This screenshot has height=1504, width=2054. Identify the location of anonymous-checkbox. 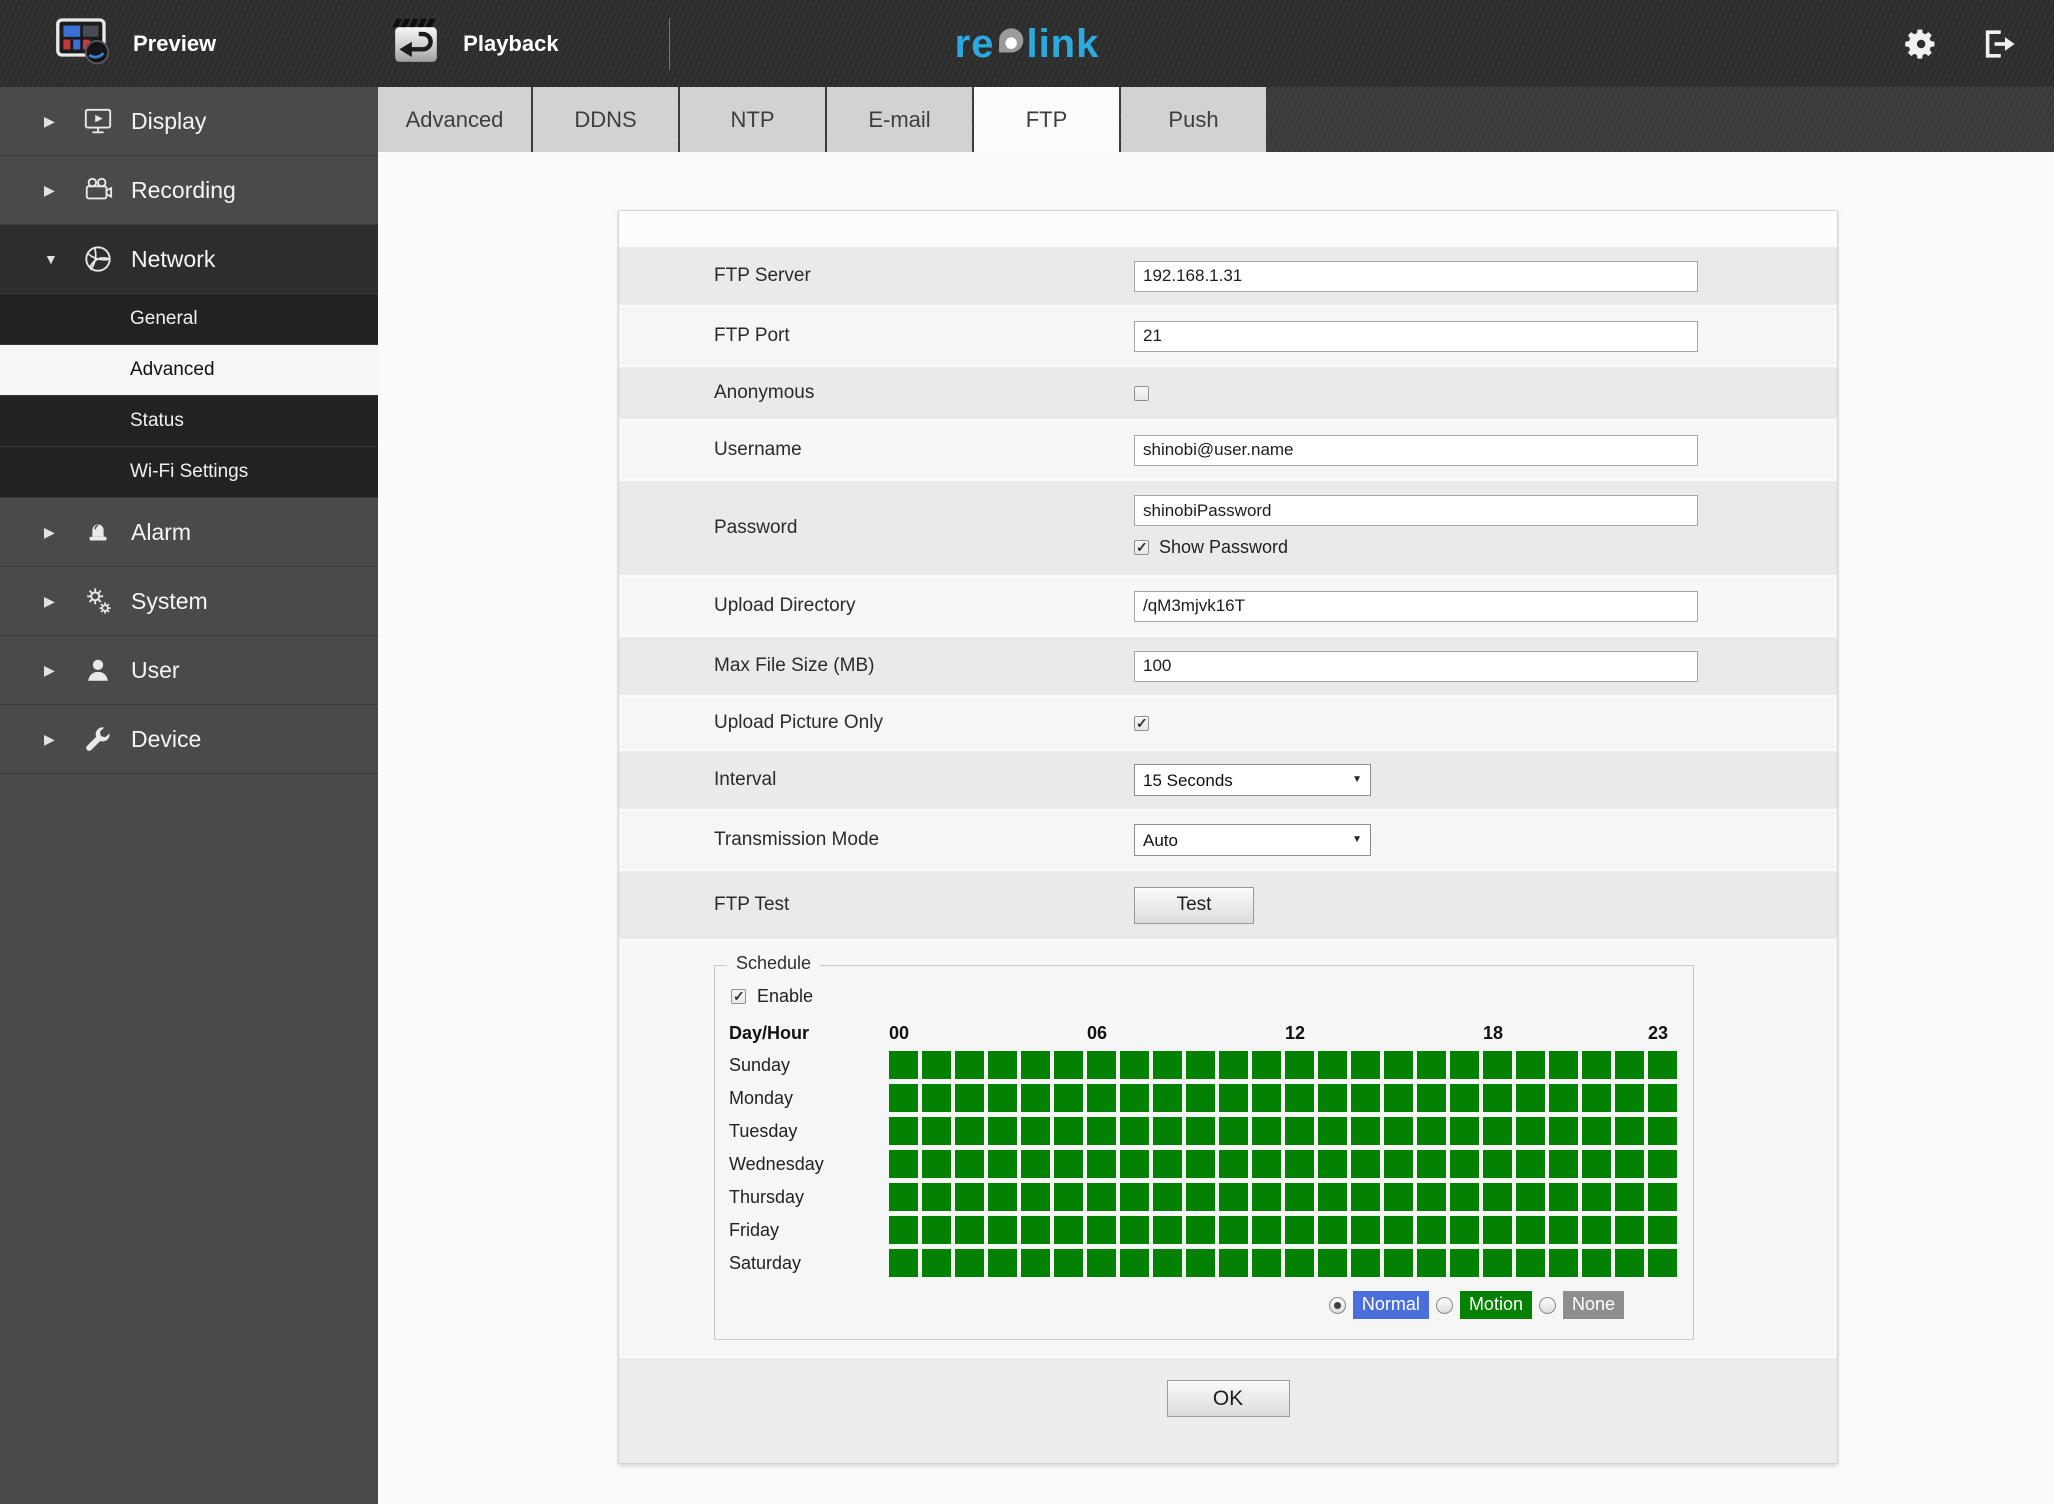
(1141, 393).